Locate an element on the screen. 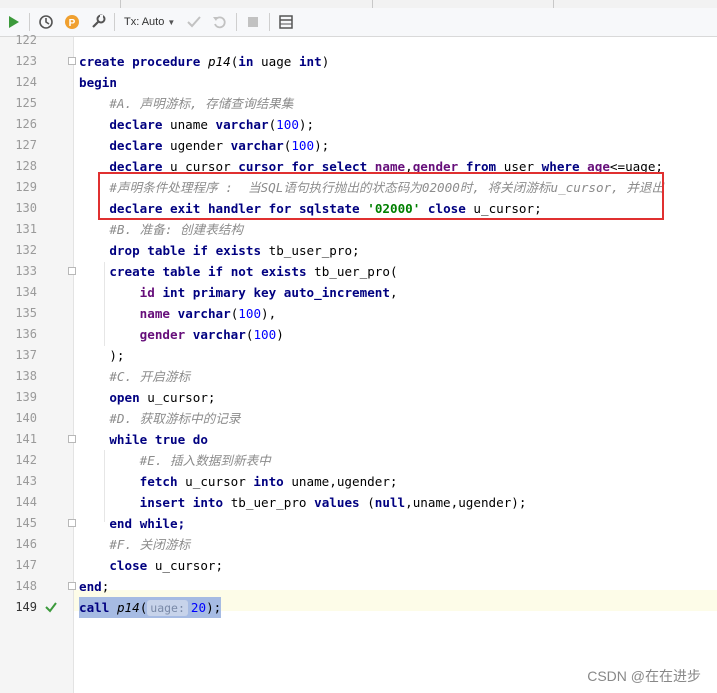  code-text: name varchar(100), is located at coordinates (208, 313).